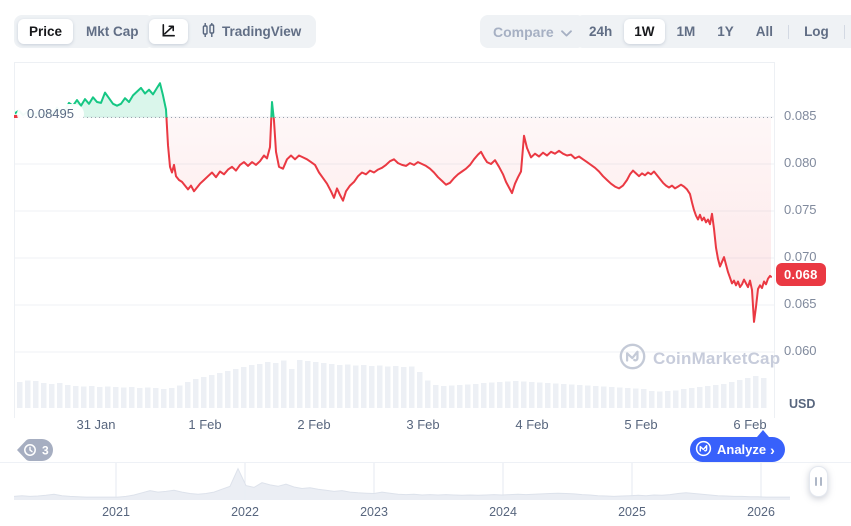 This screenshot has width=851, height=526. I want to click on tab-tradingview: TradingView, so click(251, 31).